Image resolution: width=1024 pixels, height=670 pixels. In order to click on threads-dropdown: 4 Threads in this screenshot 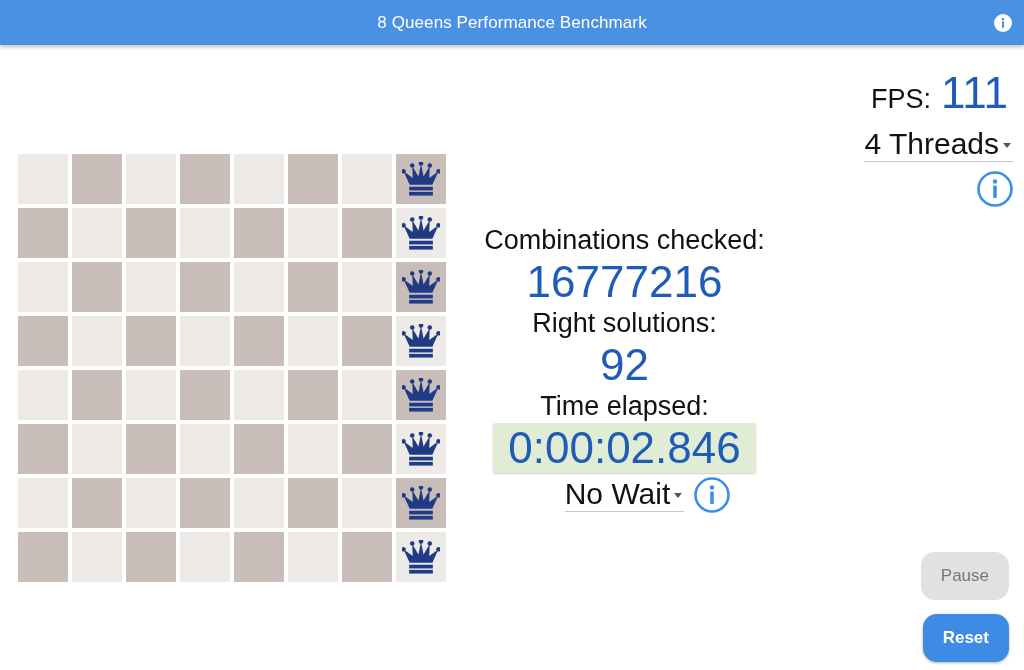, I will do `click(938, 144)`.